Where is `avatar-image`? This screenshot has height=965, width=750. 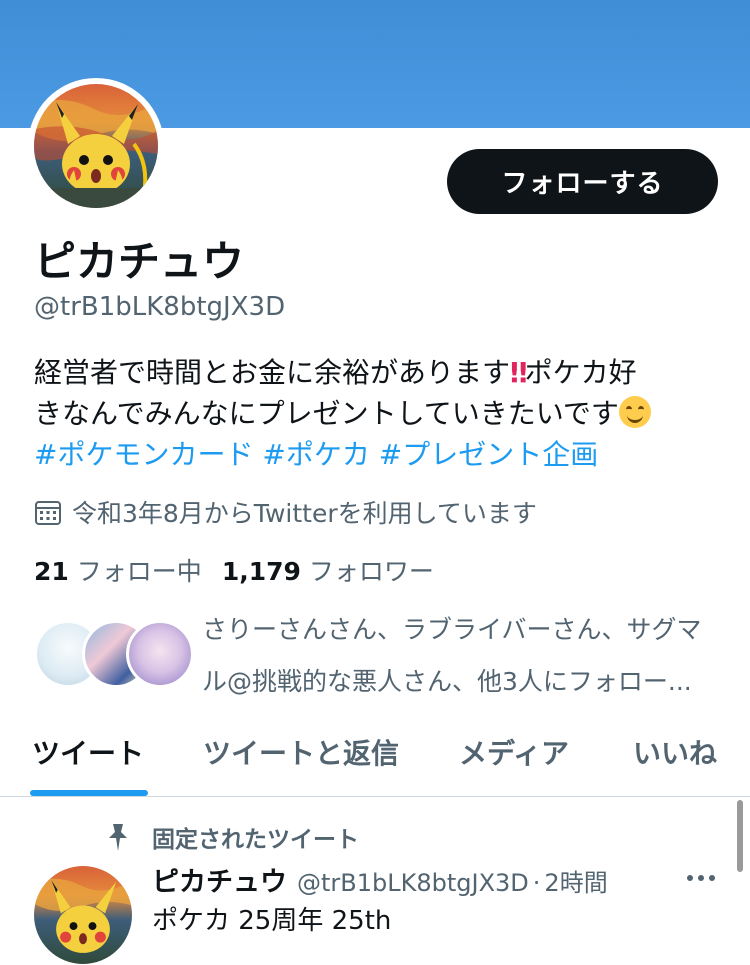
avatar-image is located at coordinates (96, 146).